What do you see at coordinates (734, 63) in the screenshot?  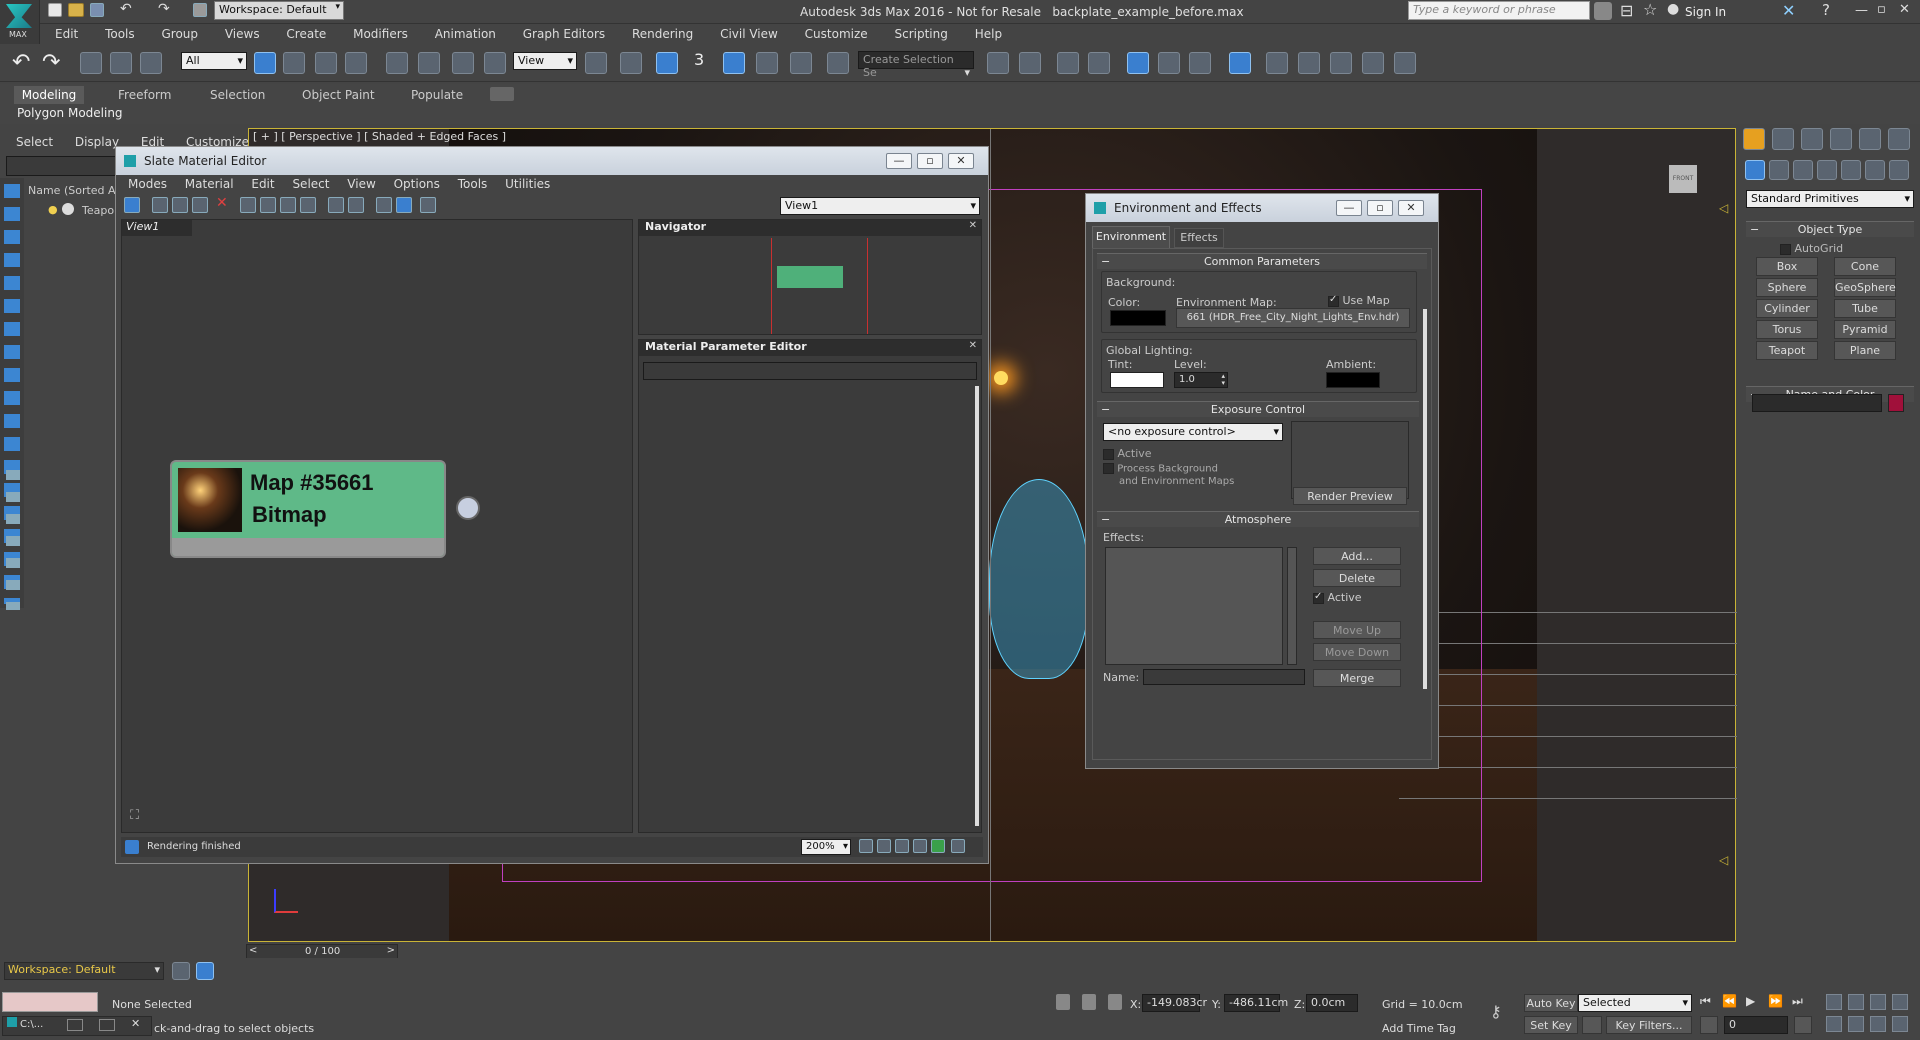 I see `angle-snap-icon` at bounding box center [734, 63].